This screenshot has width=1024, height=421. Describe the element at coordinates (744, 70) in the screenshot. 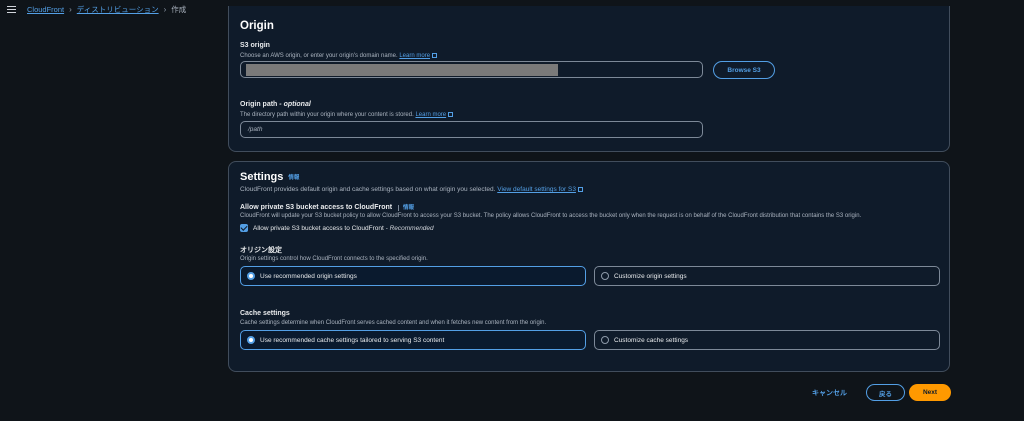

I see `browse-s3-button: Browse S3` at that location.